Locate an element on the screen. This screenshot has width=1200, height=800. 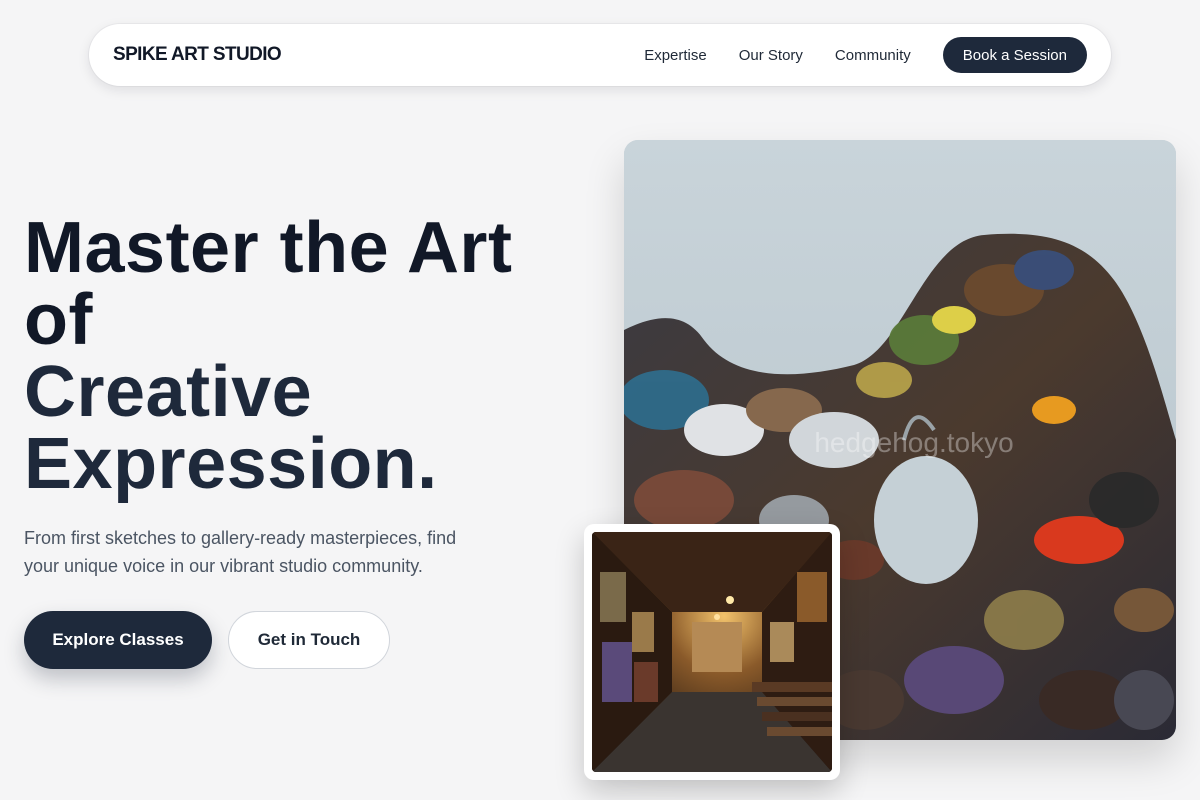
nav-link-our-story: Our Story is located at coordinates (771, 55).